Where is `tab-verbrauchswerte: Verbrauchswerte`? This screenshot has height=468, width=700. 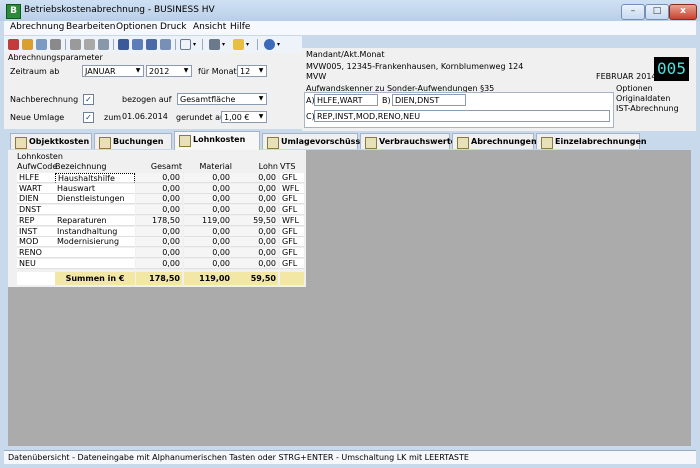 tab-verbrauchswerte: Verbrauchswerte is located at coordinates (408, 141).